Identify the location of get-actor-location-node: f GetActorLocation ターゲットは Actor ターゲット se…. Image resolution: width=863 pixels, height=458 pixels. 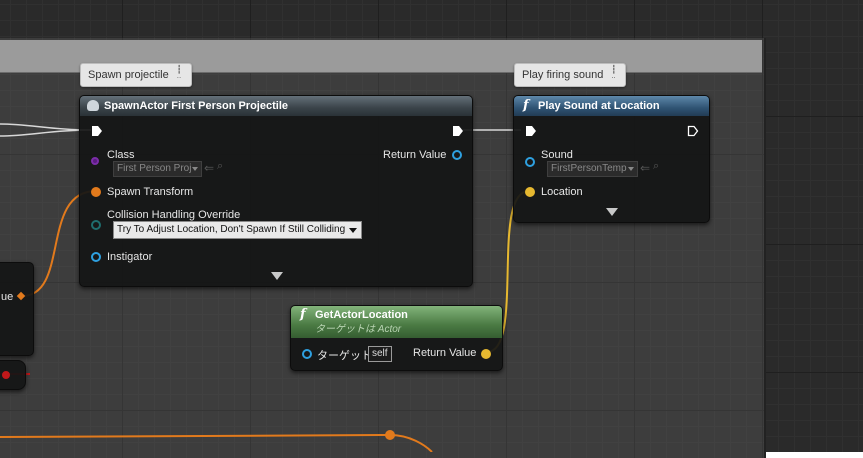
(396, 338).